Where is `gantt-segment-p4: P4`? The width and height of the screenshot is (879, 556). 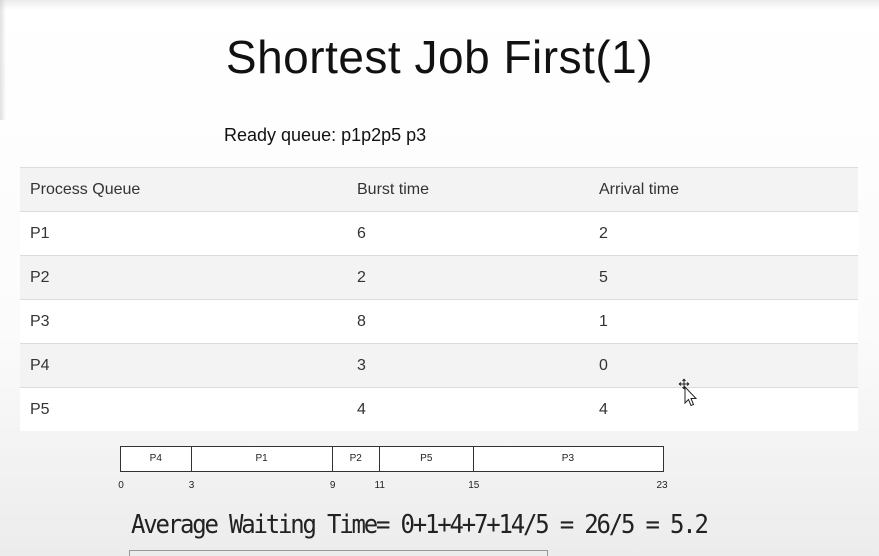
gantt-segment-p4: P4 is located at coordinates (156, 459).